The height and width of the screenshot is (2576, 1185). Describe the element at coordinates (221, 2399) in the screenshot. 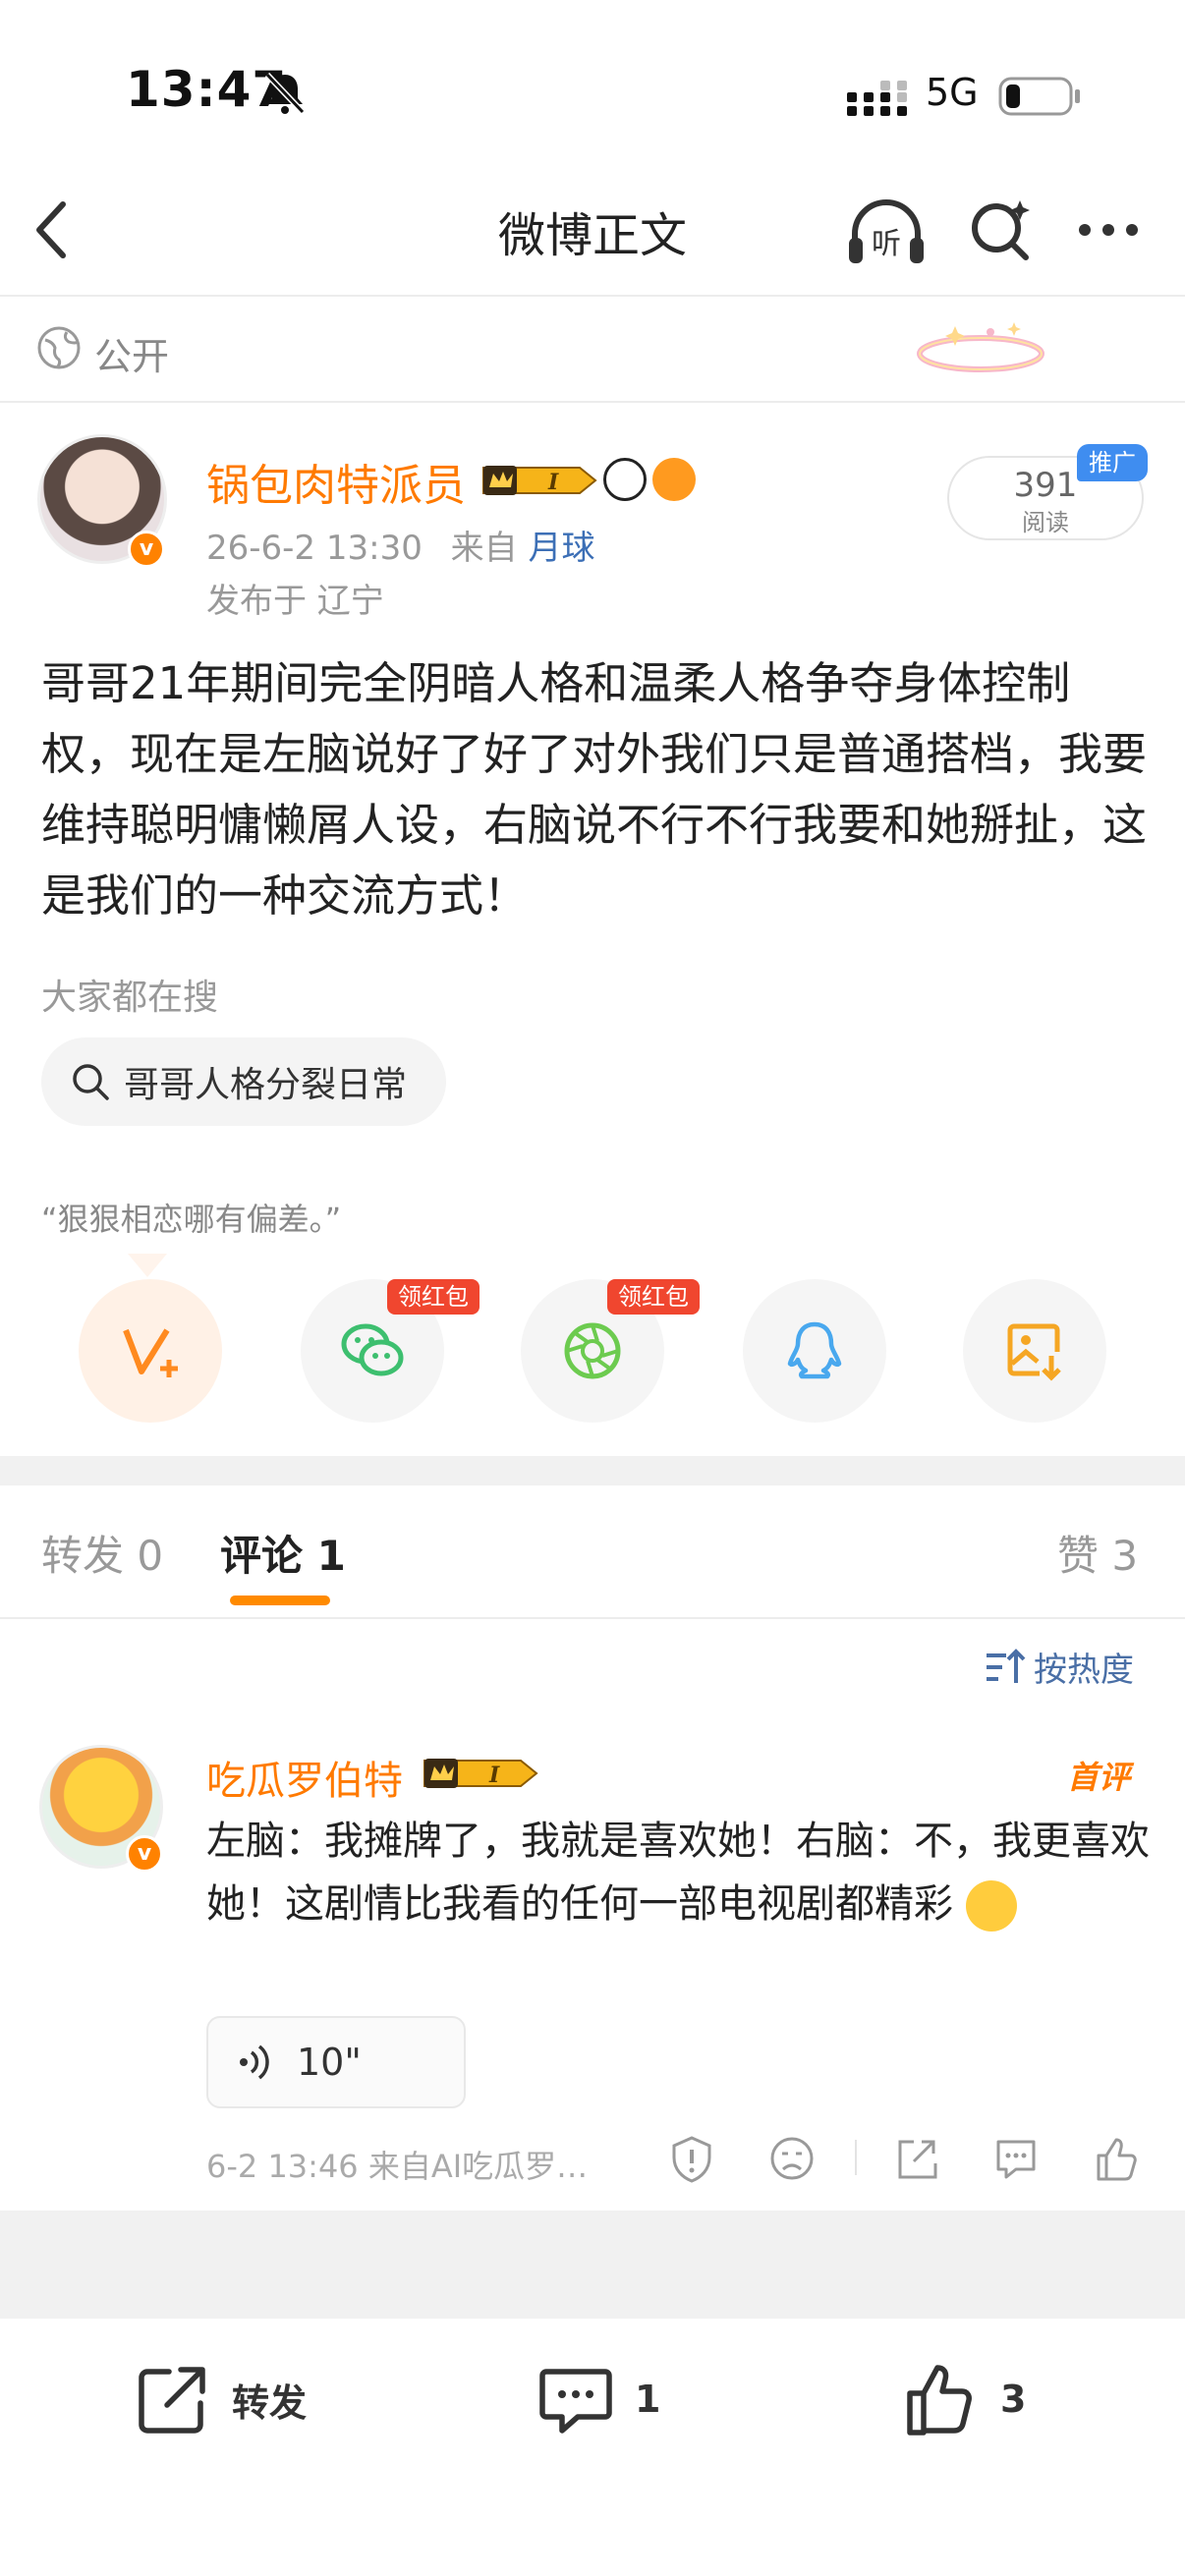

I see `bottom-forward-button: 转发` at that location.